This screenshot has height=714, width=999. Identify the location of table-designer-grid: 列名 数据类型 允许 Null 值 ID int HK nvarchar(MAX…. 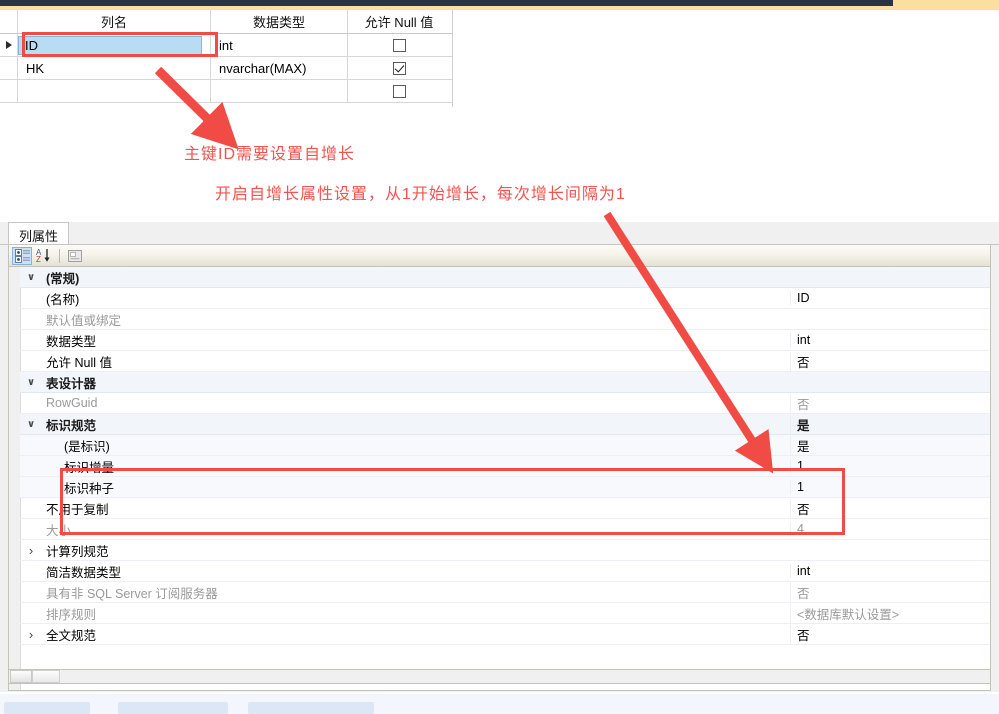
(226, 58).